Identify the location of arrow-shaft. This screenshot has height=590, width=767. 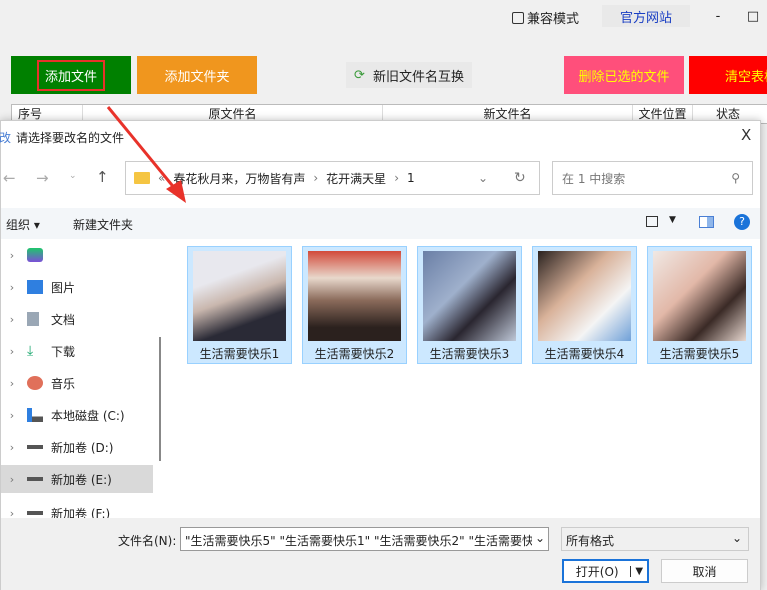
(142, 148).